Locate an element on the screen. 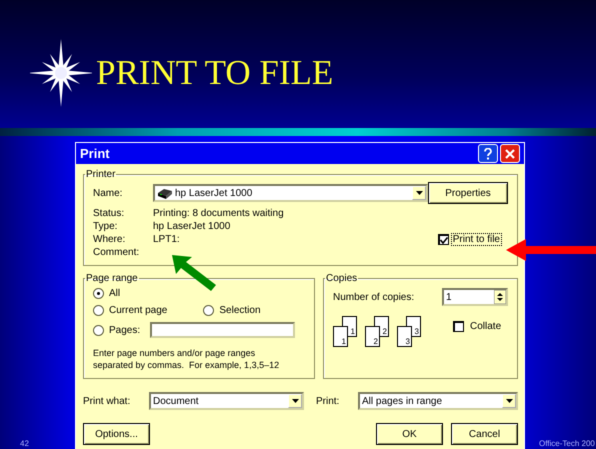  info-value: hp LaserJet 1000 is located at coordinates (192, 226).